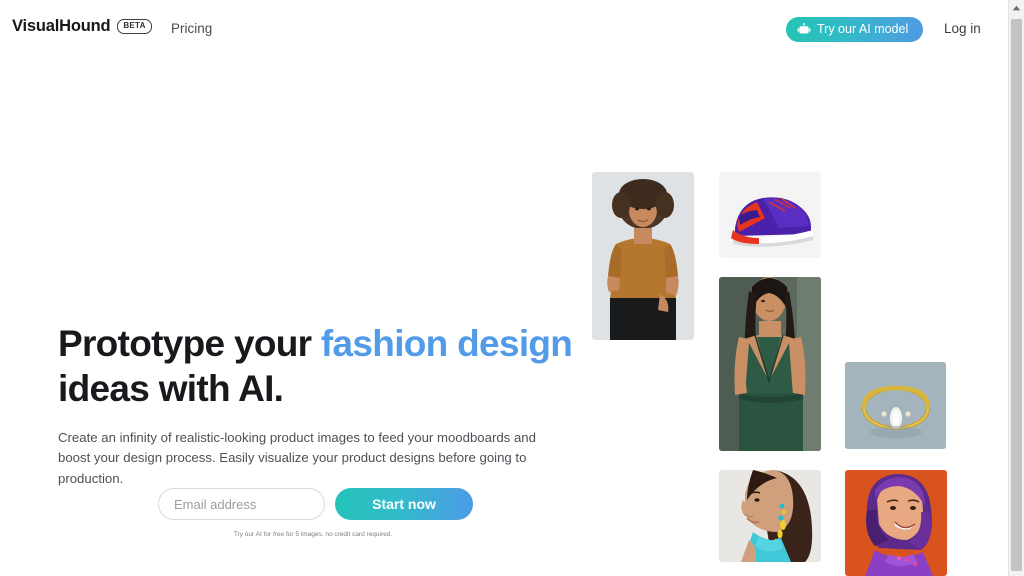  I want to click on brand-logo: VisualHound BETA, so click(82, 26).